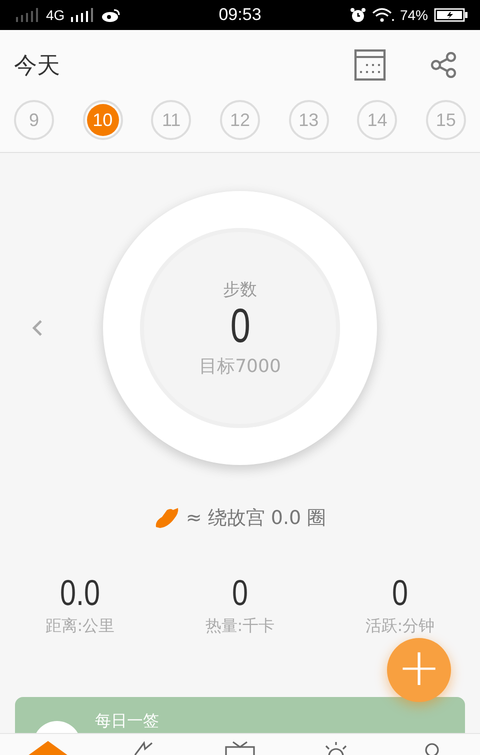  I want to click on steps-value: 0, so click(240, 327).